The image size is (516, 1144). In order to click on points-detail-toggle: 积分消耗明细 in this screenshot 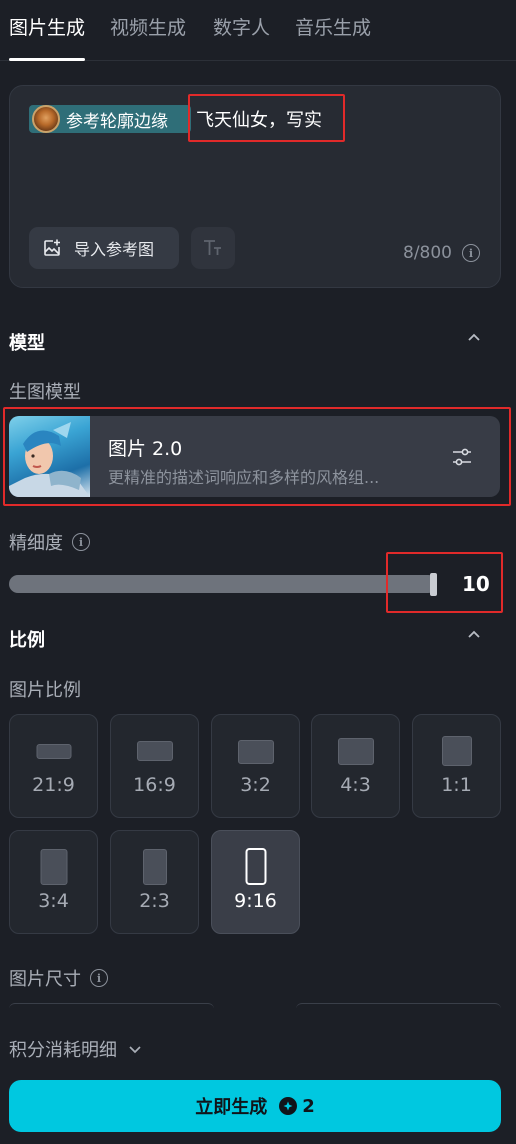, I will do `click(76, 1049)`.